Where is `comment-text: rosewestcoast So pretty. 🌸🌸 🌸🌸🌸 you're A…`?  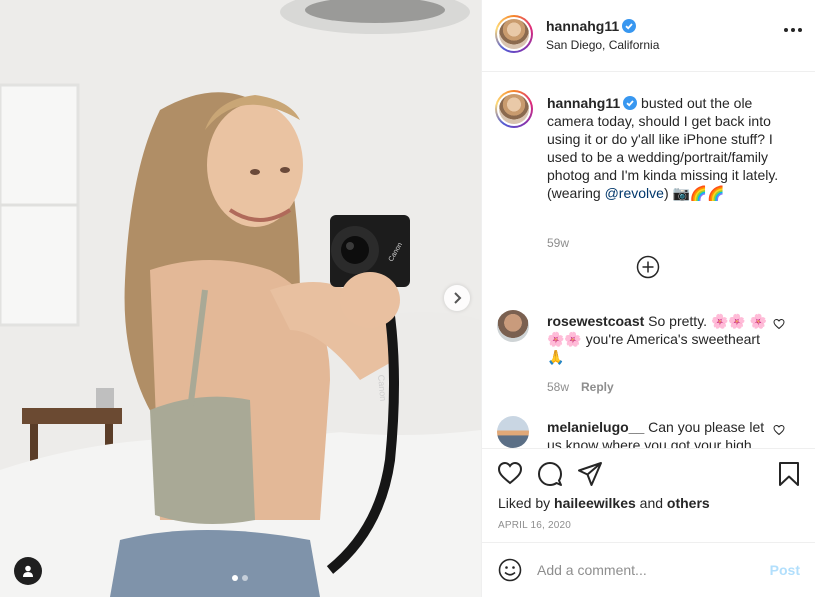
comment-text: rosewestcoast So pretty. 🌸🌸 🌸🌸🌸 you're A… is located at coordinates (662, 339).